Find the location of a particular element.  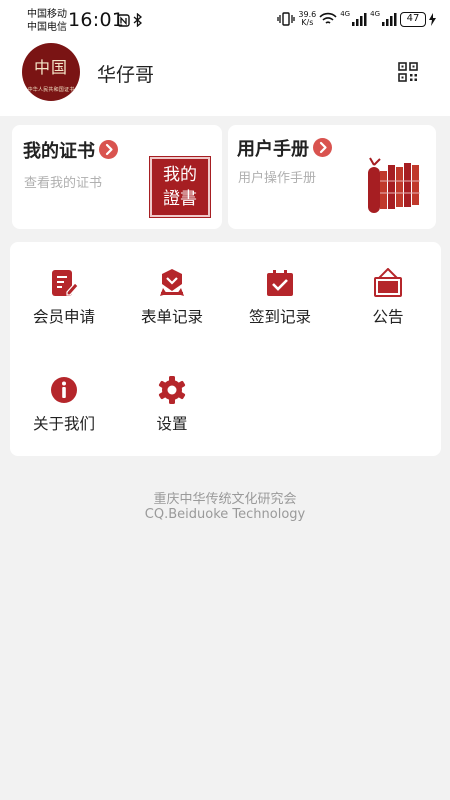

menu-item-about-us: 关于我们 is located at coordinates (64, 399).